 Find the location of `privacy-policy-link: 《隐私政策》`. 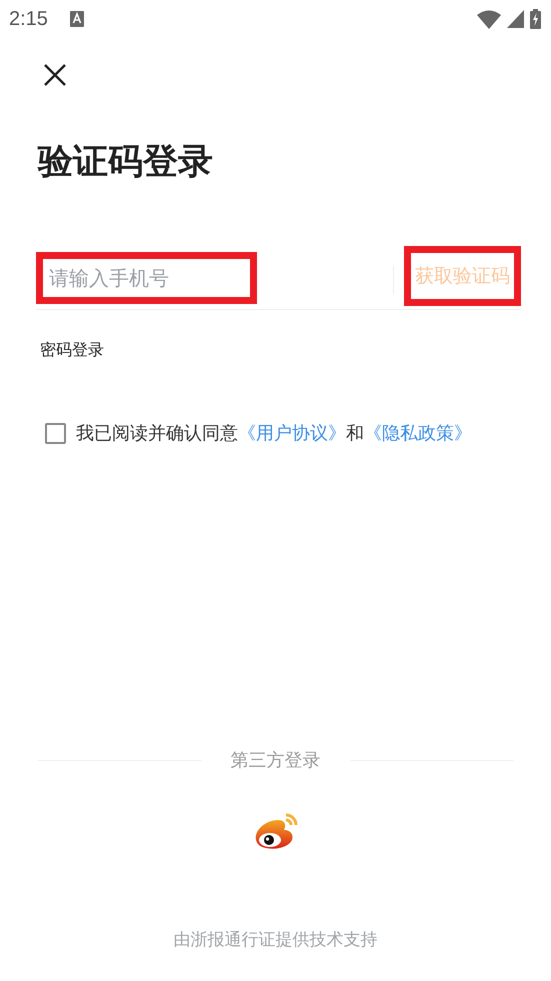

privacy-policy-link: 《隐私政策》 is located at coordinates (418, 433).